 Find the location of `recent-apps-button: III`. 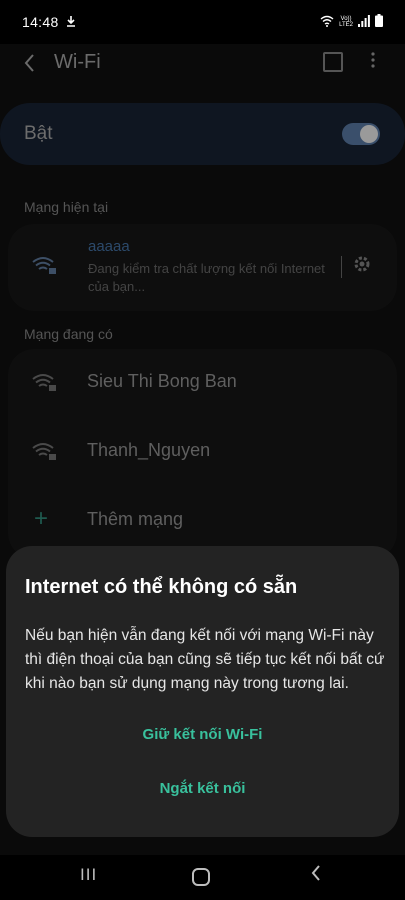

recent-apps-button: III is located at coordinates (88, 875).